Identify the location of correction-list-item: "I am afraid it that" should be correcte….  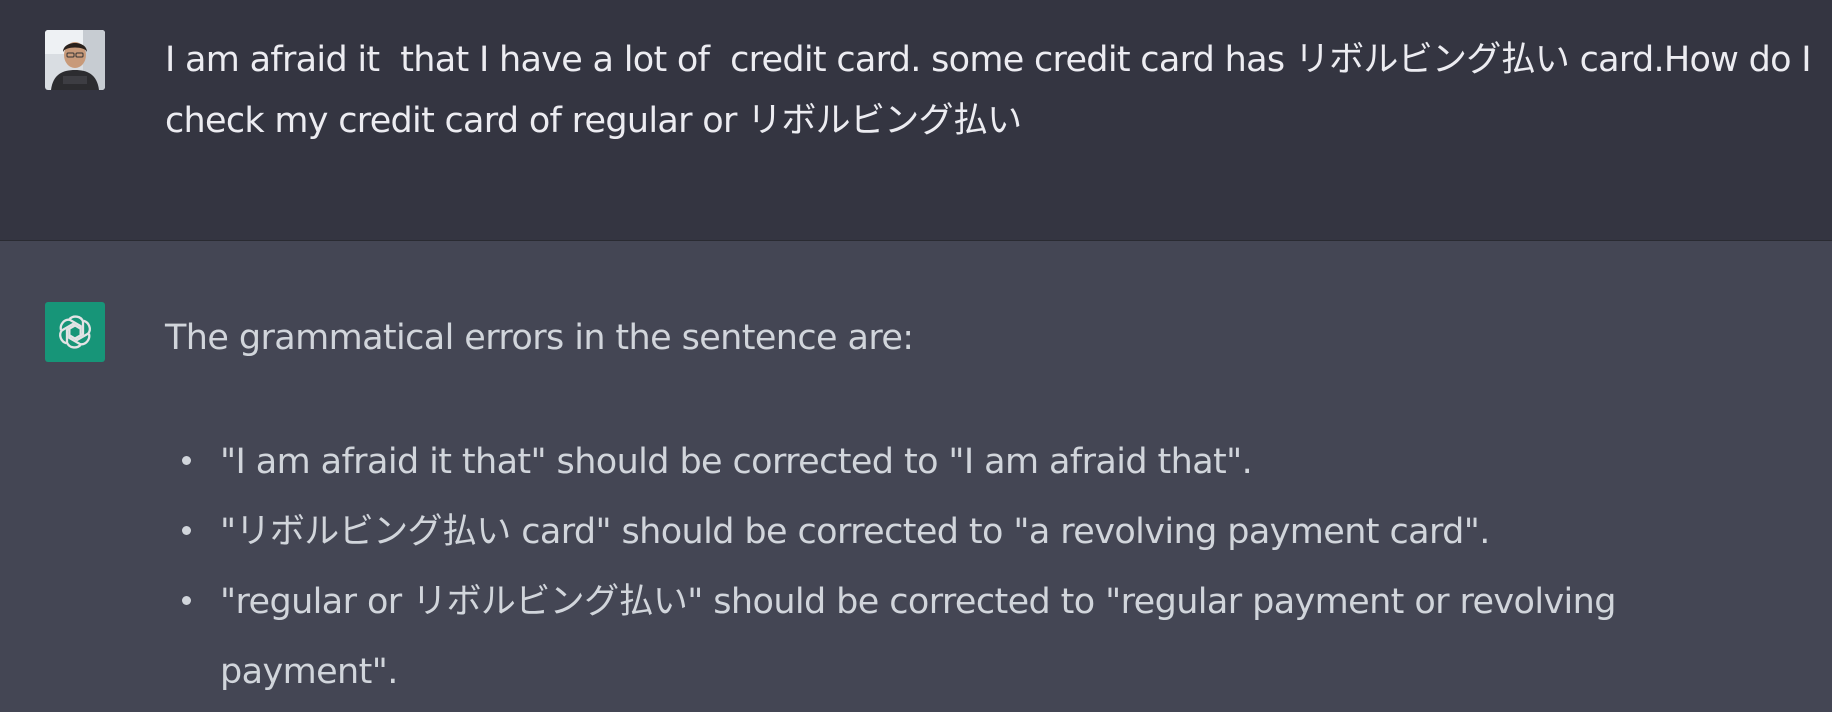
(945, 462).